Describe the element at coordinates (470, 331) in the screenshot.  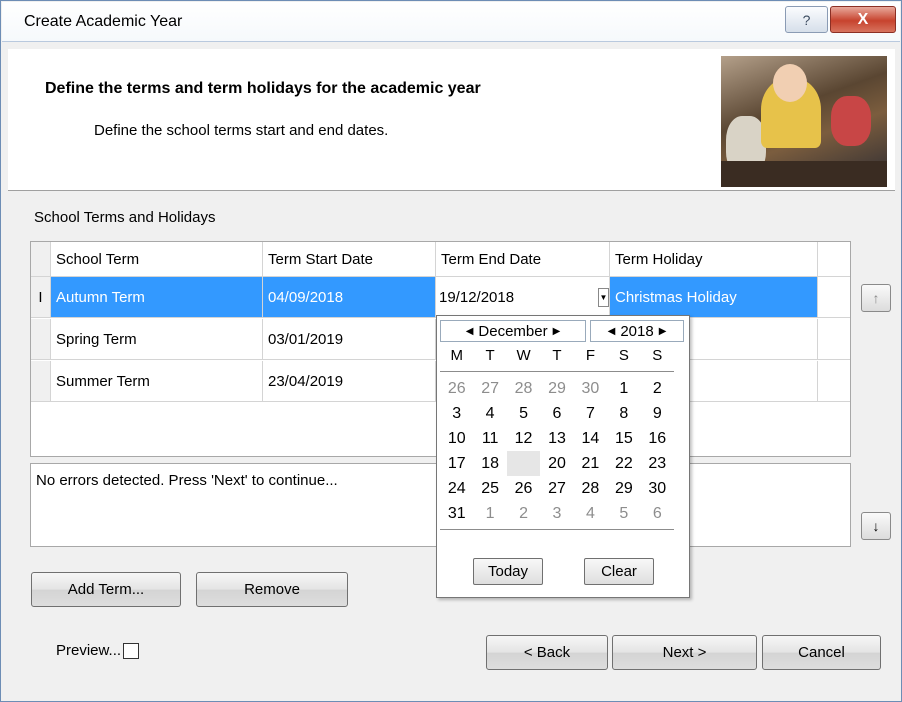
I see `prev-month-icon: ◀` at that location.